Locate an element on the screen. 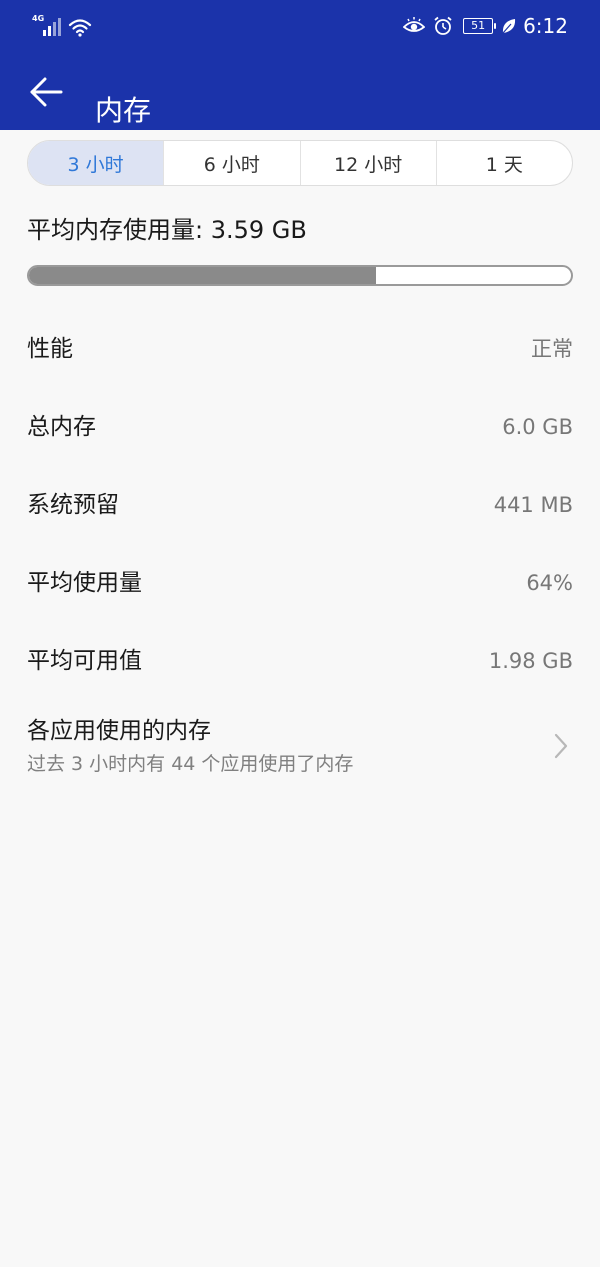  system-reserved-value: 441 MB is located at coordinates (533, 505).